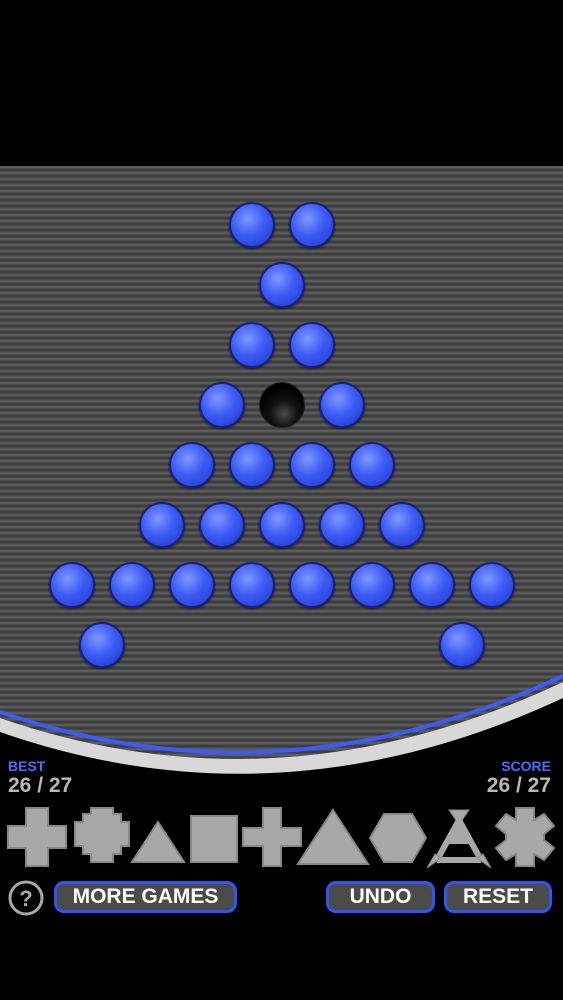 This screenshot has height=1000, width=563. I want to click on hexagon-shape-icon, so click(398, 838).